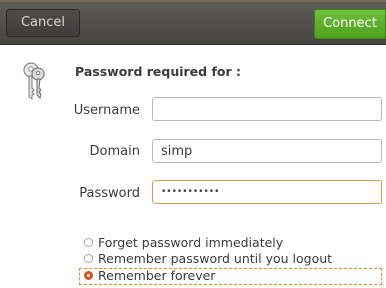 The image size is (386, 288). What do you see at coordinates (193, 1) in the screenshot?
I see `header-accent-line` at bounding box center [193, 1].